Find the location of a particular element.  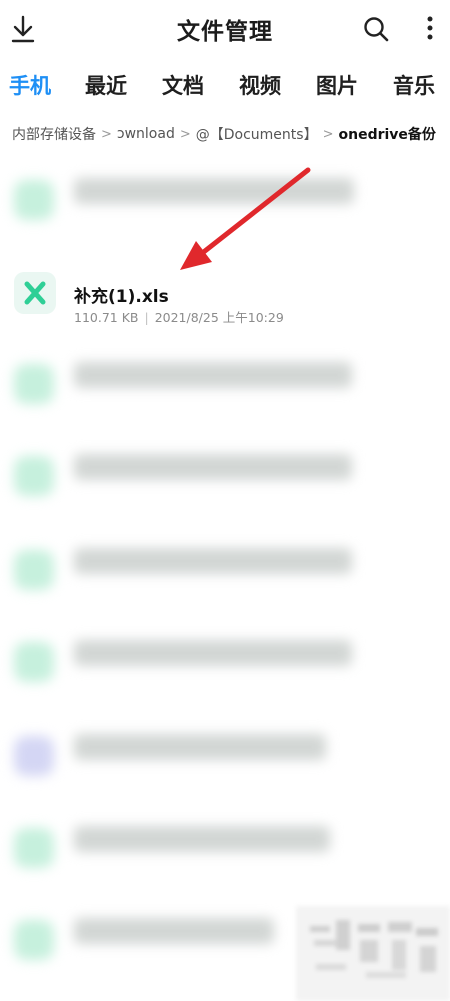

tab-pictures: 图片 is located at coordinates (337, 85).